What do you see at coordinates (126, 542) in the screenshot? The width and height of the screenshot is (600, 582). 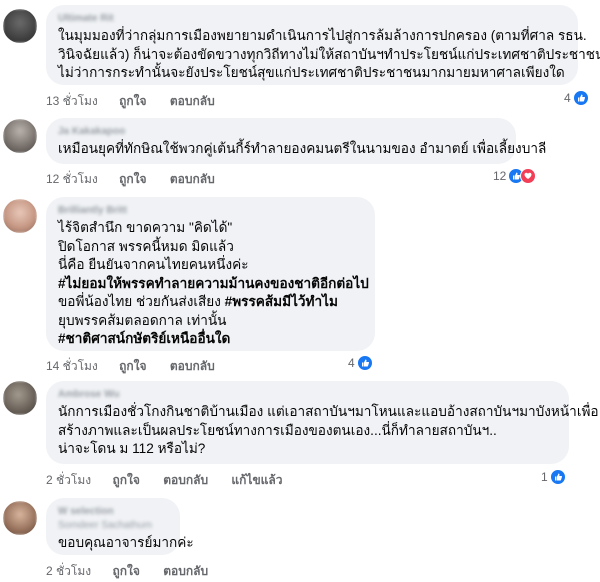 I see `comment-text: ขอบคุณอาจารย์มากค่ะ` at bounding box center [126, 542].